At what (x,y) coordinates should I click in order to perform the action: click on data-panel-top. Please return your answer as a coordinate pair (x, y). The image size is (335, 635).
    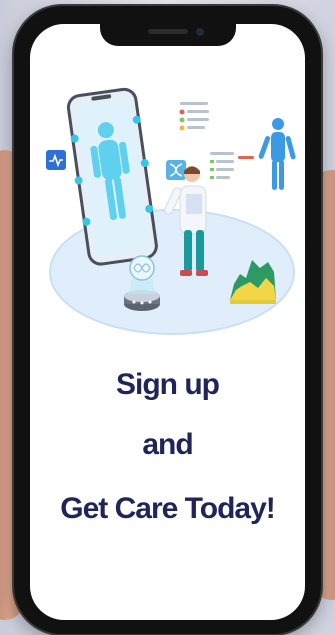
    Looking at the image, I should click on (194, 116).